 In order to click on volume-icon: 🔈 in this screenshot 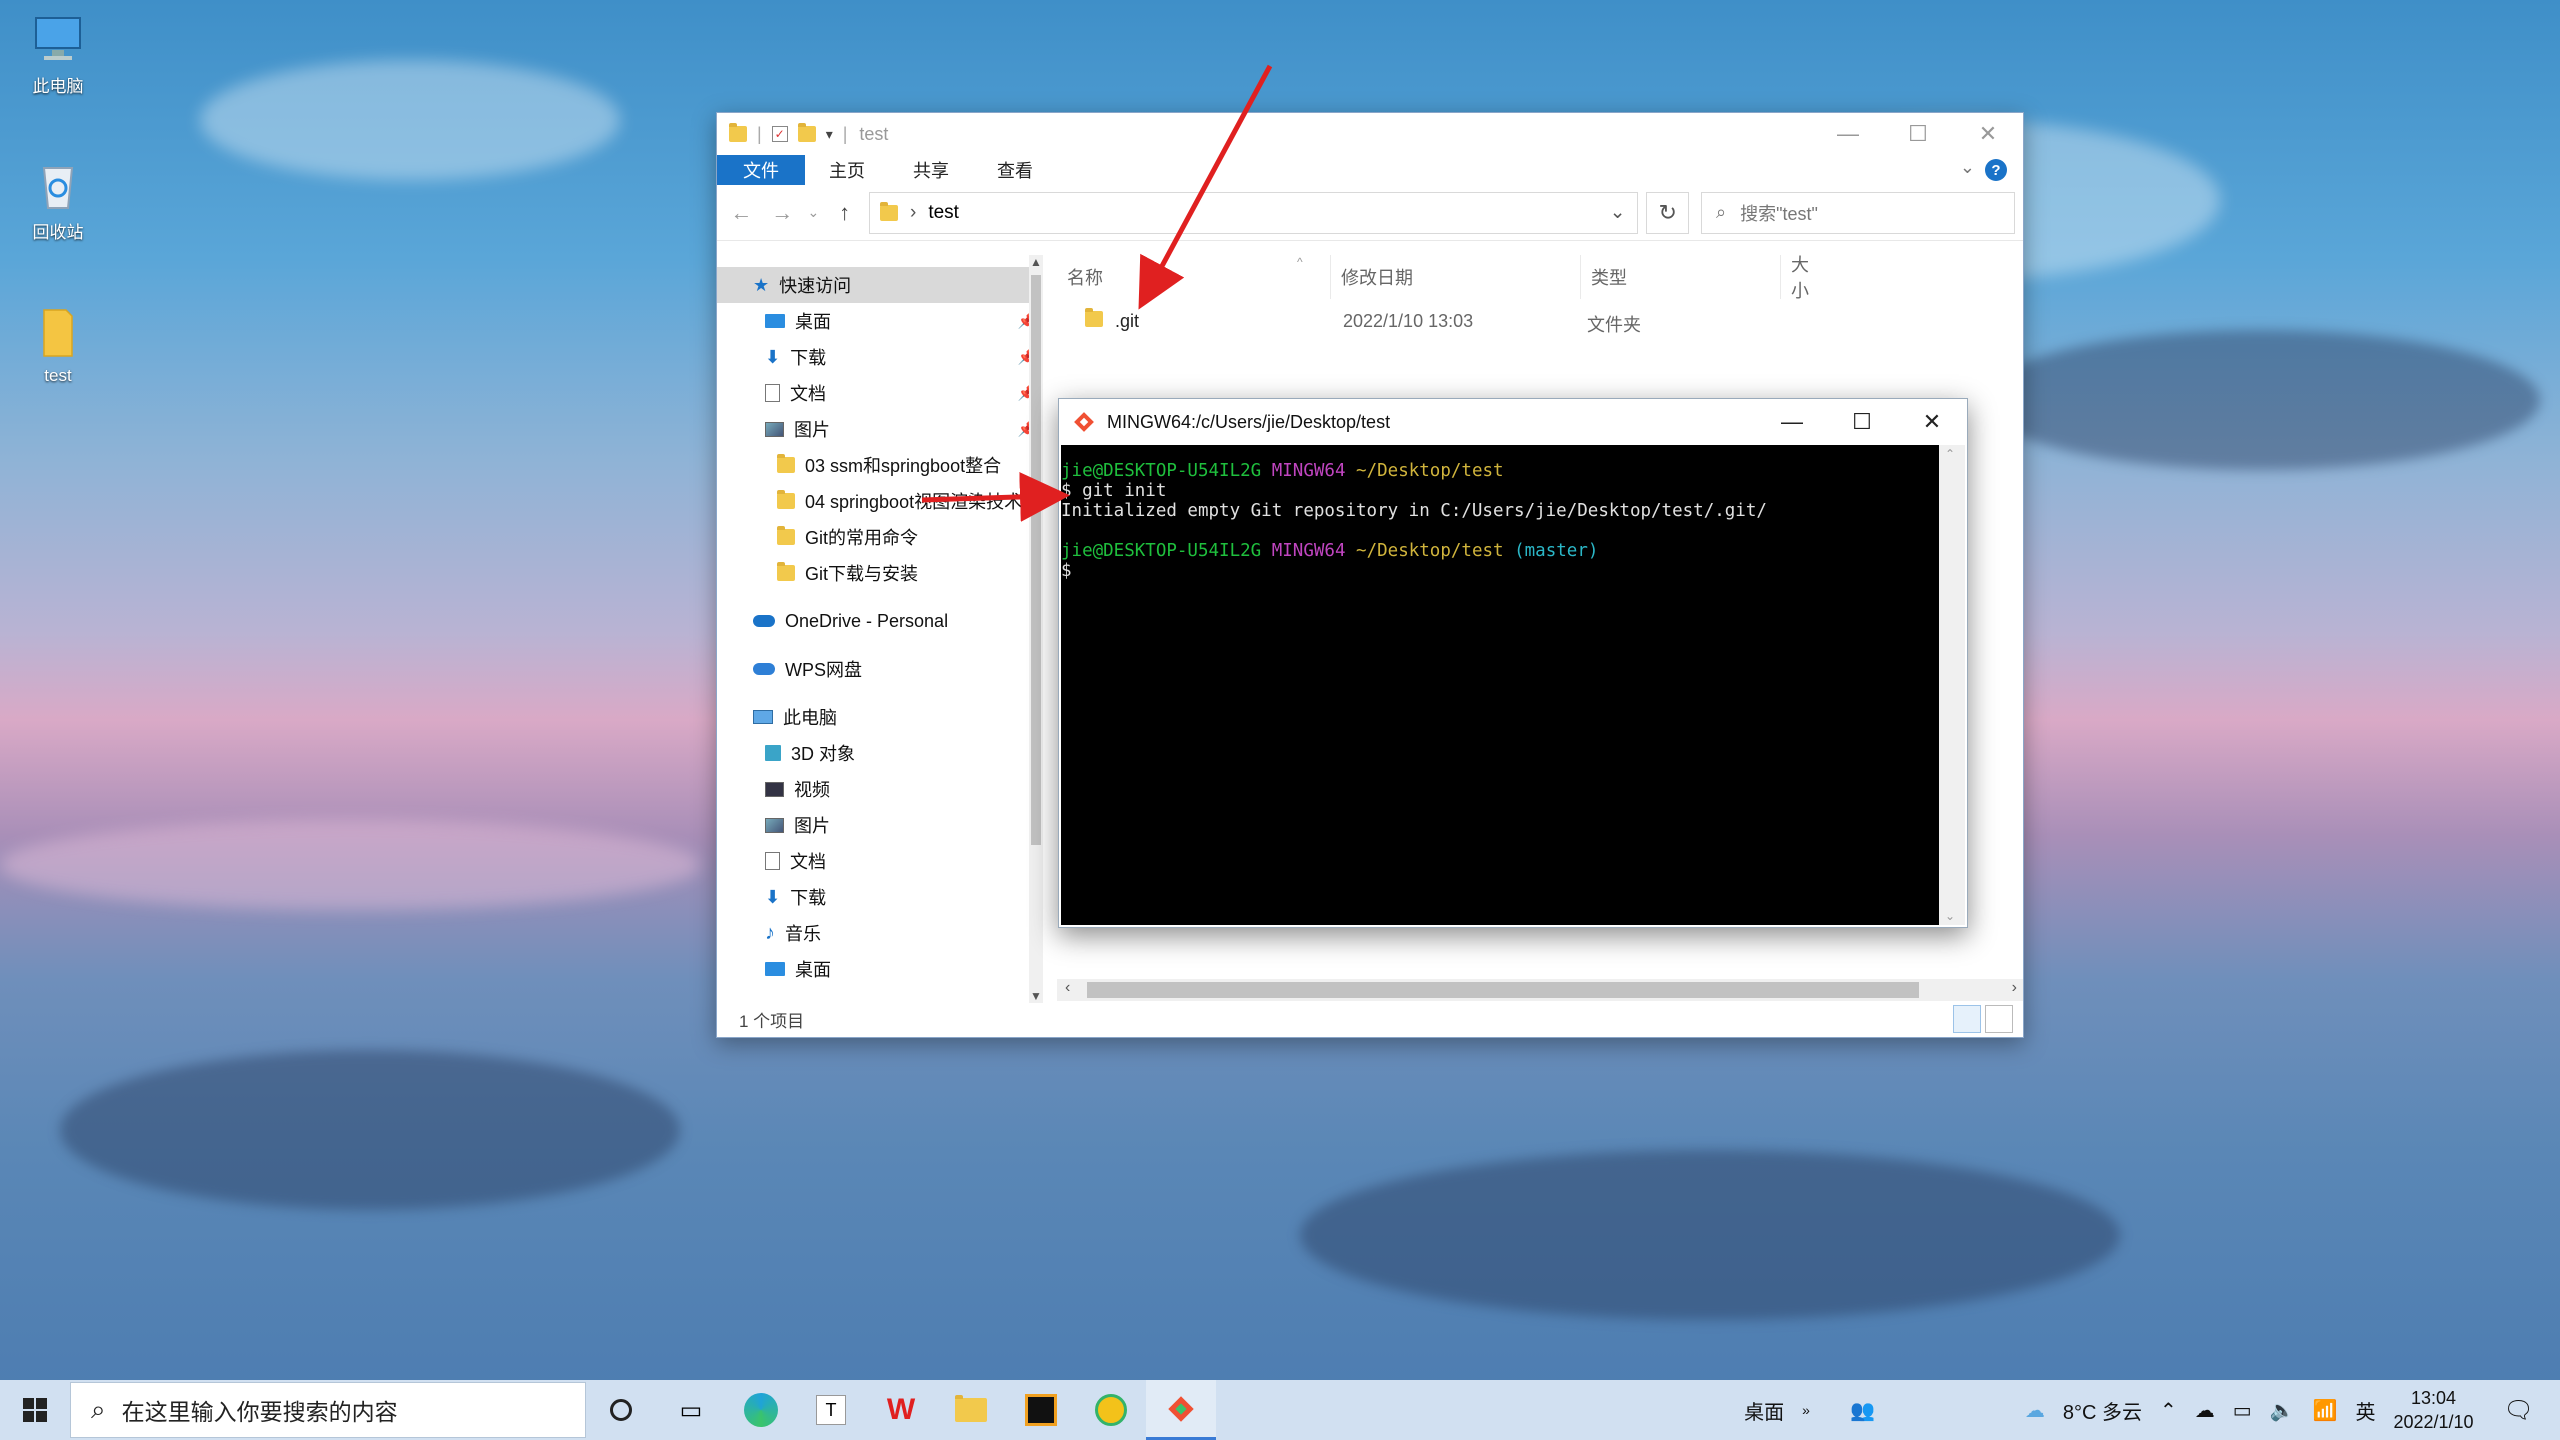, I will do `click(2282, 1410)`.